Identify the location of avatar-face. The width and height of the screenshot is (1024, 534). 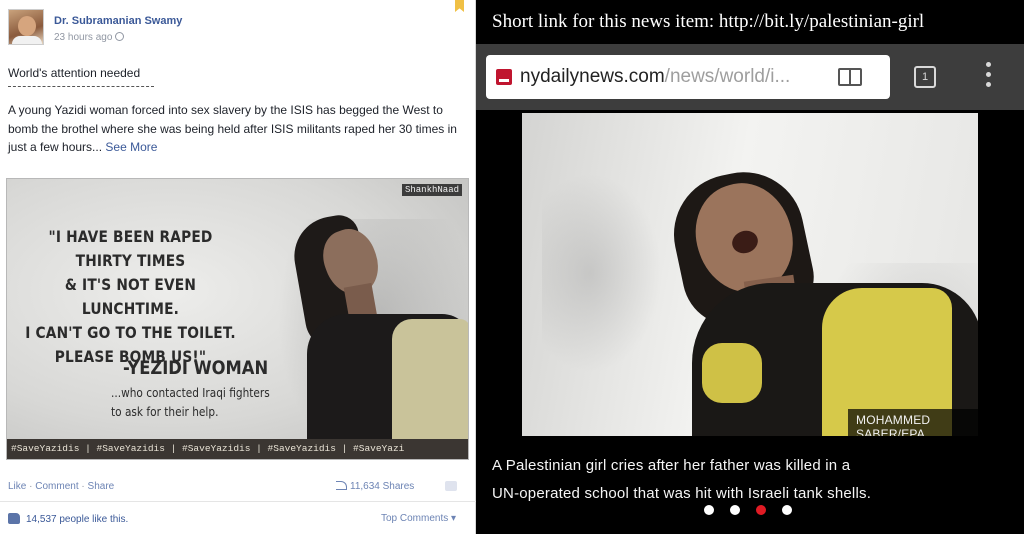
(27, 26).